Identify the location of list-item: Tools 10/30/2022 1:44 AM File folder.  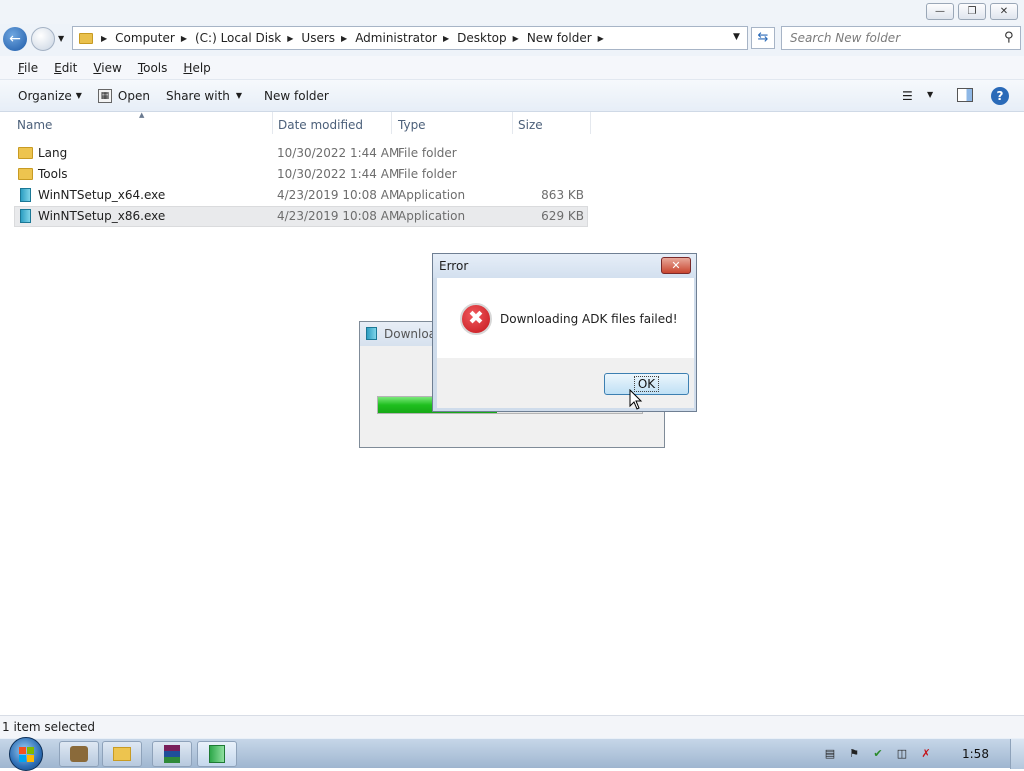
(301, 174).